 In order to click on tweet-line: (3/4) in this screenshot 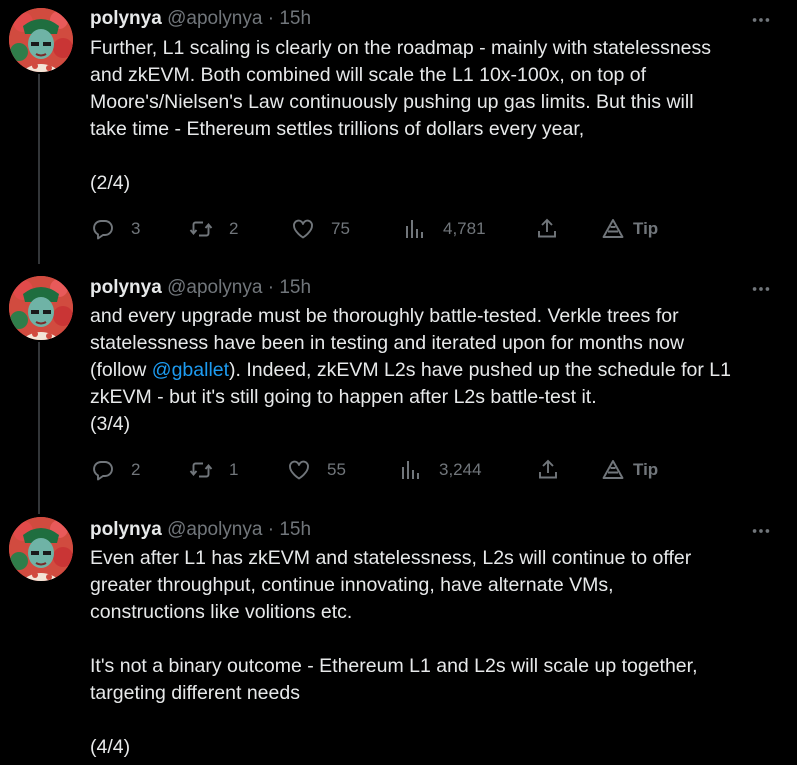, I will do `click(110, 424)`.